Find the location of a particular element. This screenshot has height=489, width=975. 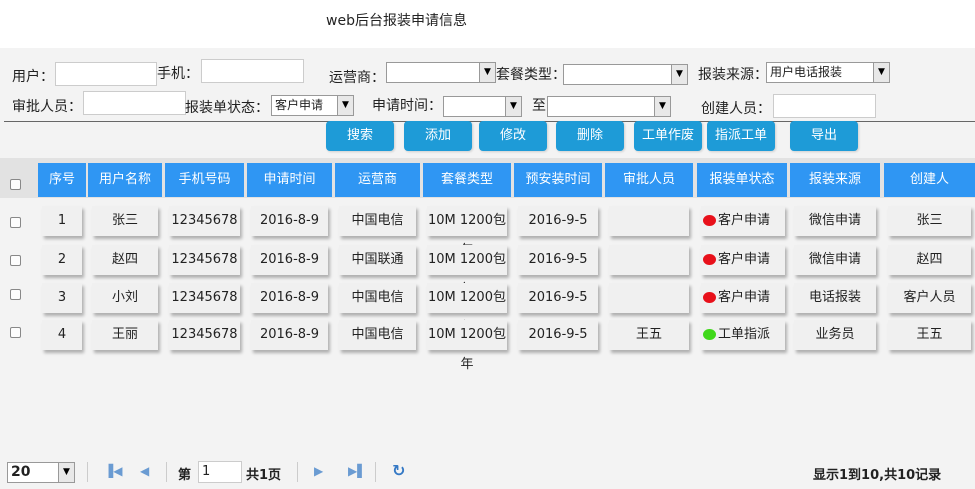

header-col-status: 报装单状态 is located at coordinates (742, 180).